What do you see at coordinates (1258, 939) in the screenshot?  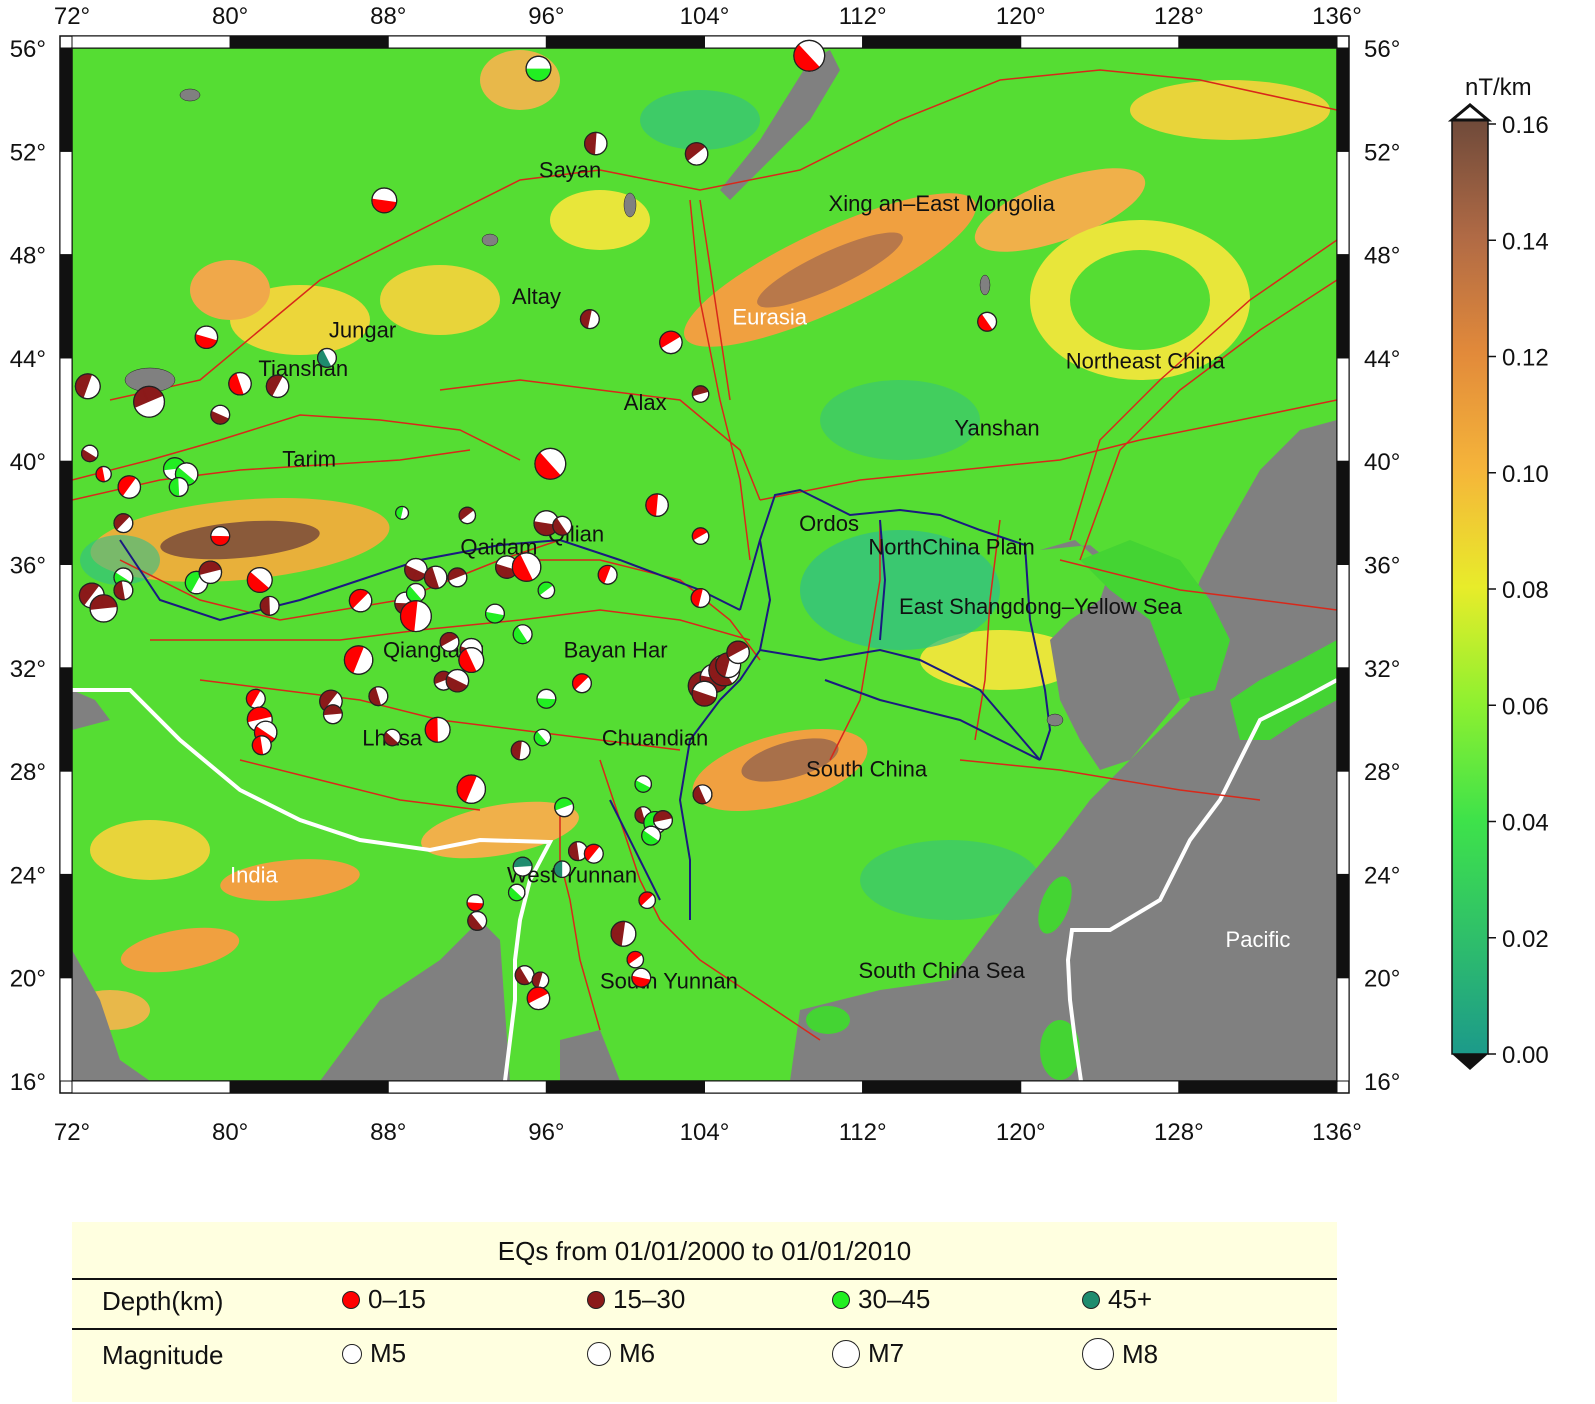 I see `region-label: Pacific` at bounding box center [1258, 939].